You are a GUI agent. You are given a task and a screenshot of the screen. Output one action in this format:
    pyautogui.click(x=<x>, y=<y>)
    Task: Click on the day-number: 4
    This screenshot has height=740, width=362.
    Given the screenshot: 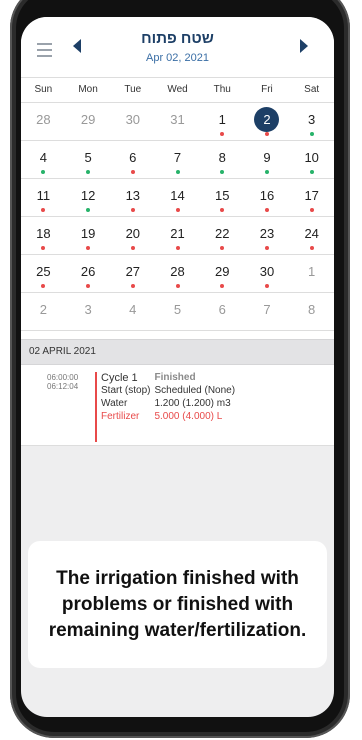 What is the action you would take?
    pyautogui.click(x=43, y=157)
    